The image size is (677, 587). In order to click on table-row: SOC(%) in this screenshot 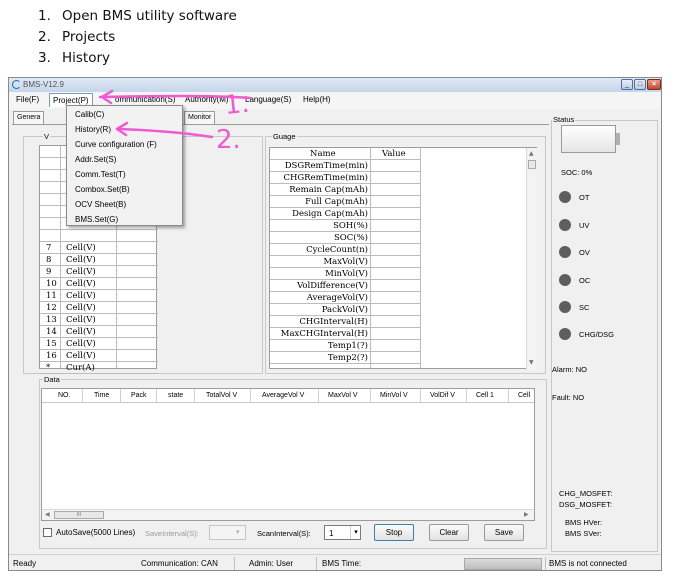, I will do `click(345, 238)`.